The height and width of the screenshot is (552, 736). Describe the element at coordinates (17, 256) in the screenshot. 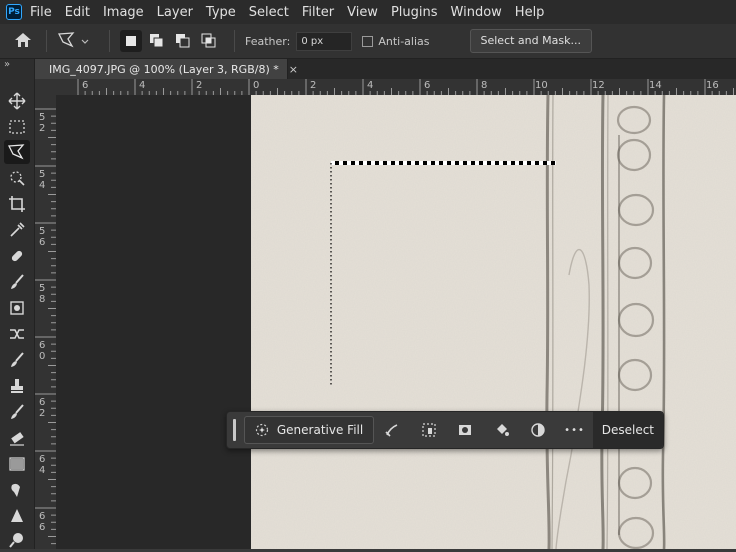

I see `spot-healing-tool-icon` at that location.